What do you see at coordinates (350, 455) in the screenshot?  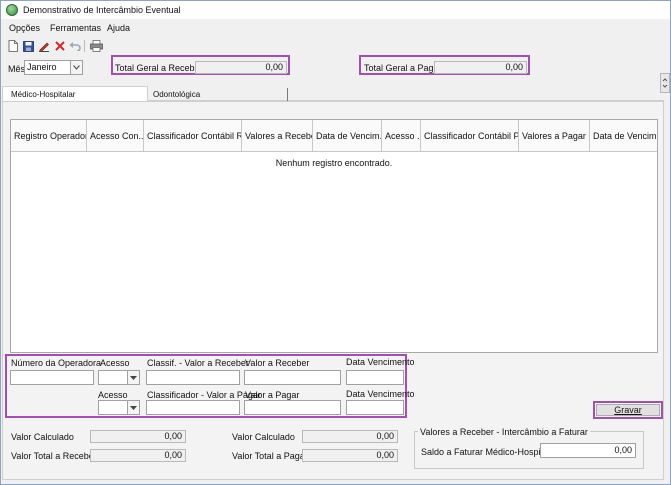 I see `valor-total-pagar-value: 0,00` at bounding box center [350, 455].